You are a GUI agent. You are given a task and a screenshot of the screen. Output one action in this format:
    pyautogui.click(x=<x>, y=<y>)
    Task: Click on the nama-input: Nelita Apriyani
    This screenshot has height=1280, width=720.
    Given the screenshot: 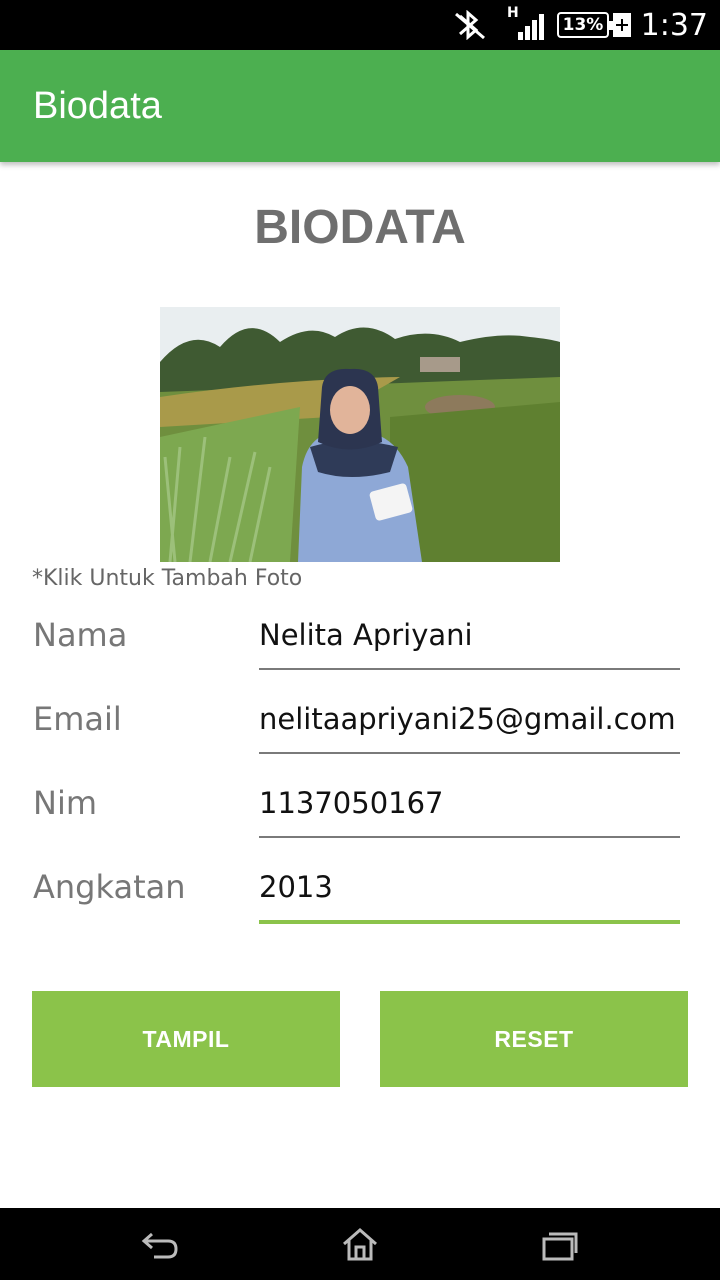 What is the action you would take?
    pyautogui.click(x=366, y=635)
    